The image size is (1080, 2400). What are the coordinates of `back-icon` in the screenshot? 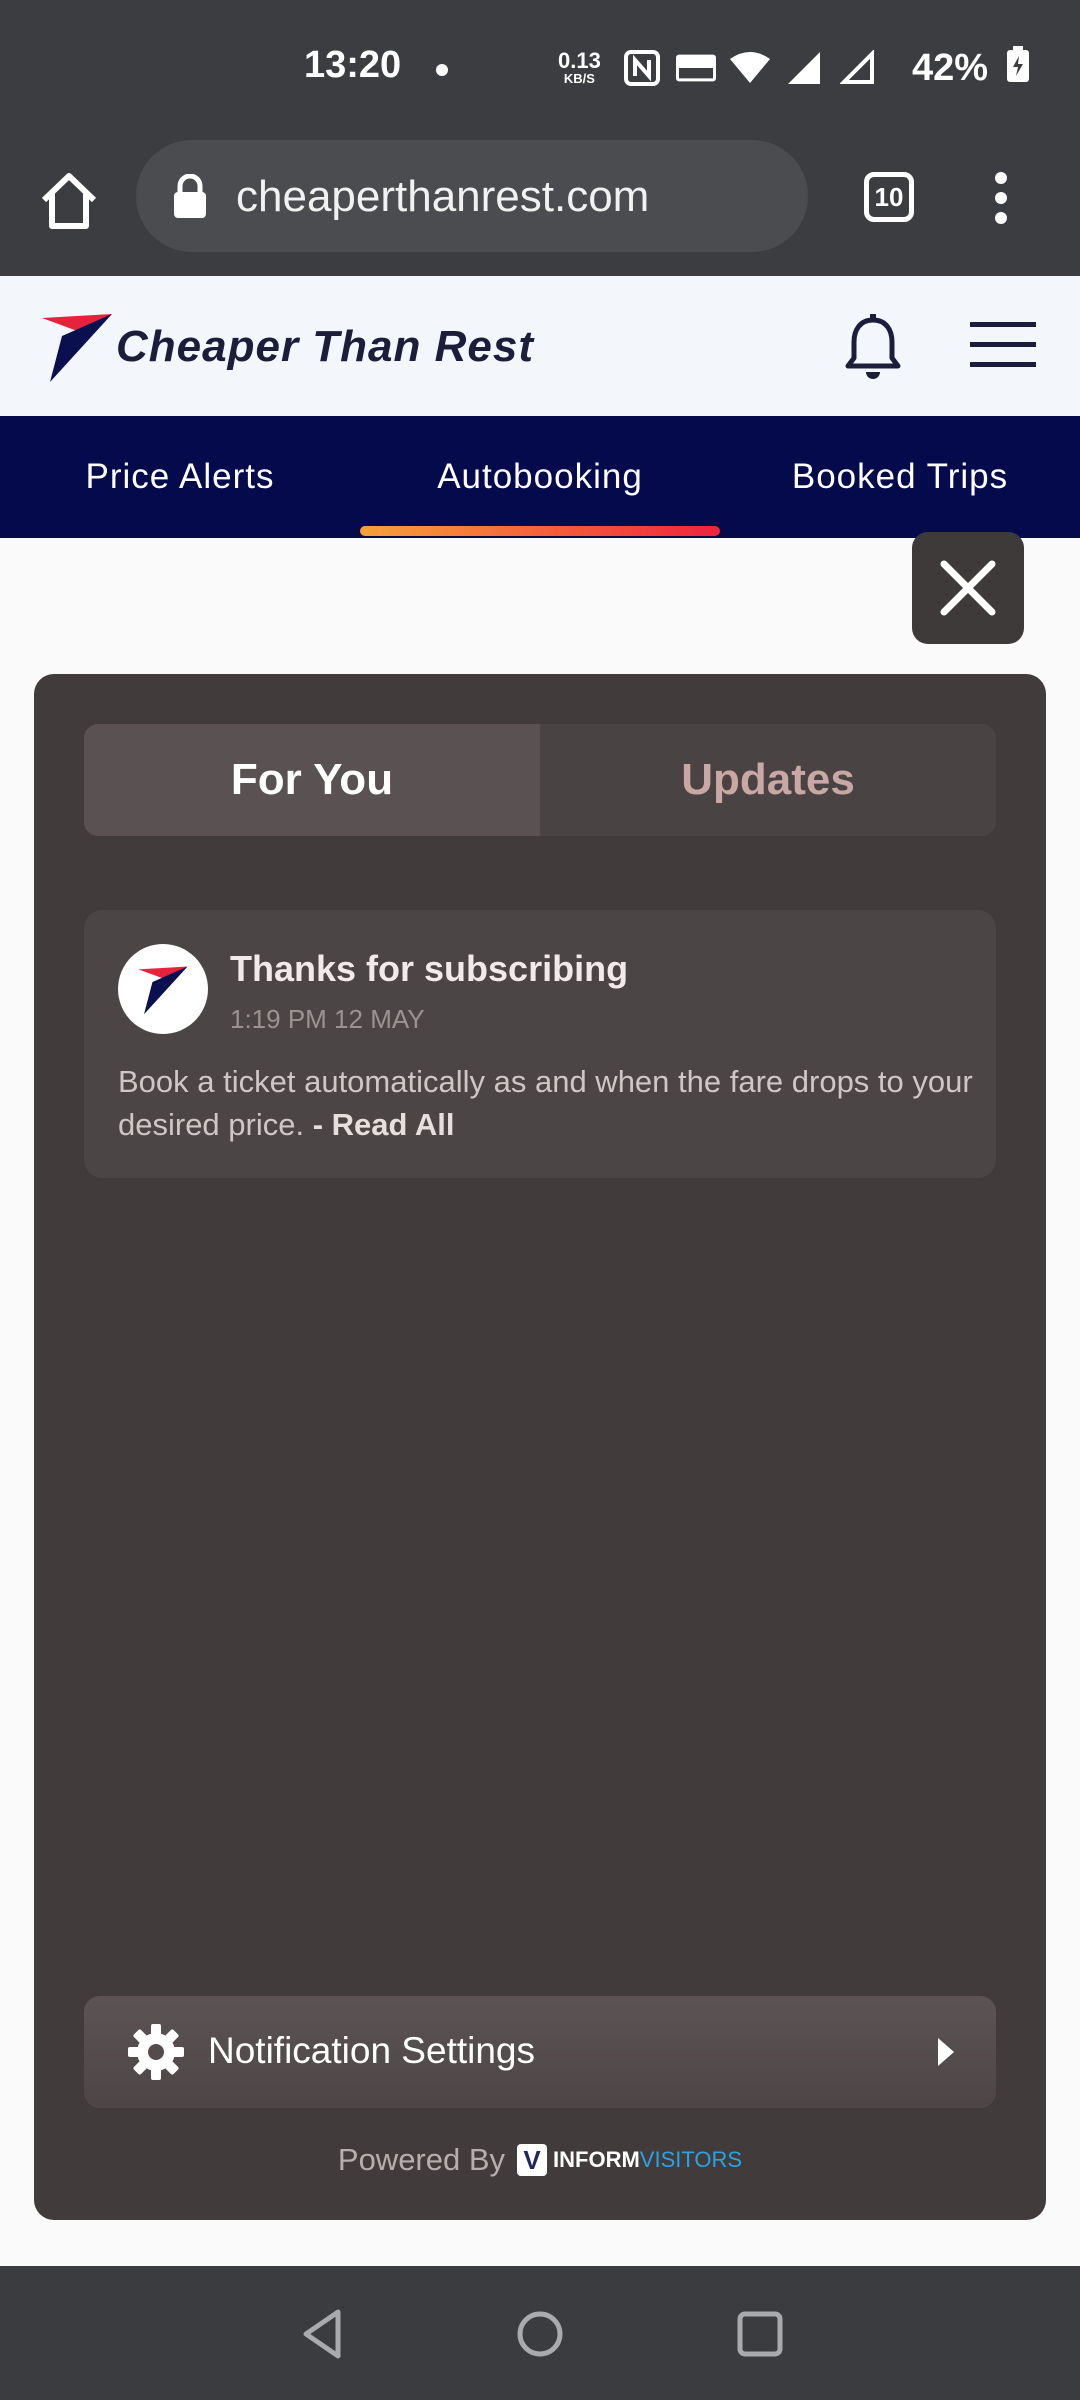 It's located at (324, 2334).